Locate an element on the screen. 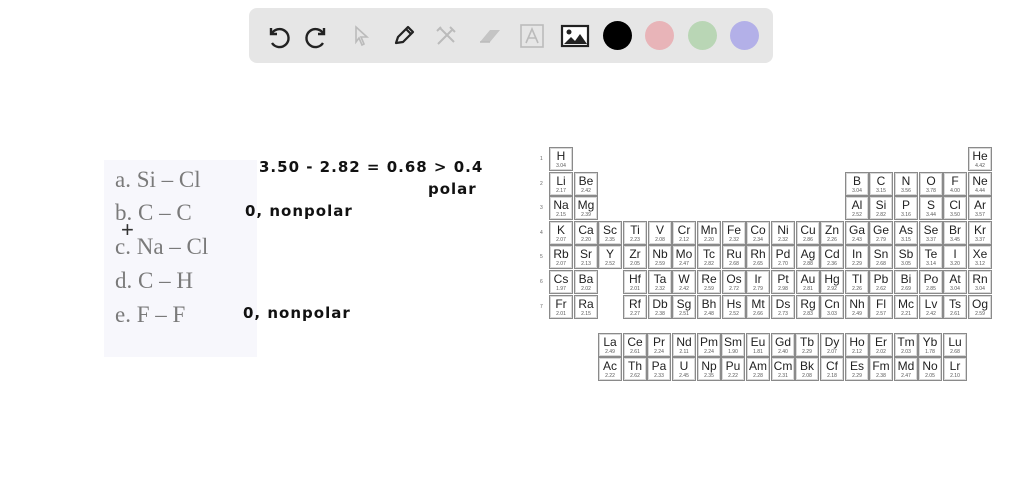 The height and width of the screenshot is (492, 1024). period-label: 3 is located at coordinates (541, 208).